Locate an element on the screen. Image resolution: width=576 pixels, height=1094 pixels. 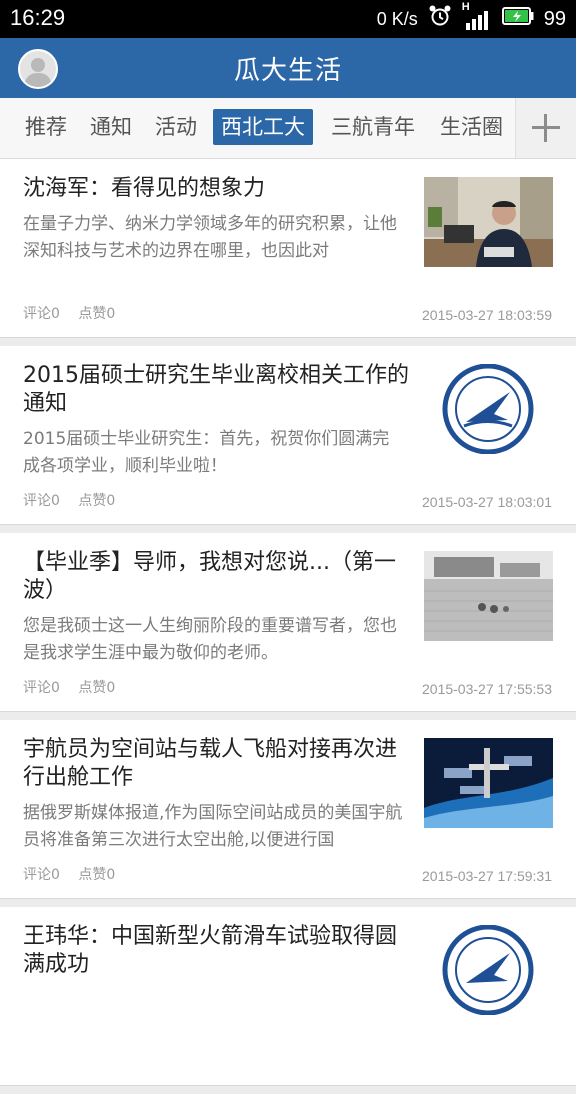
alarm-icon is located at coordinates (440, 19).